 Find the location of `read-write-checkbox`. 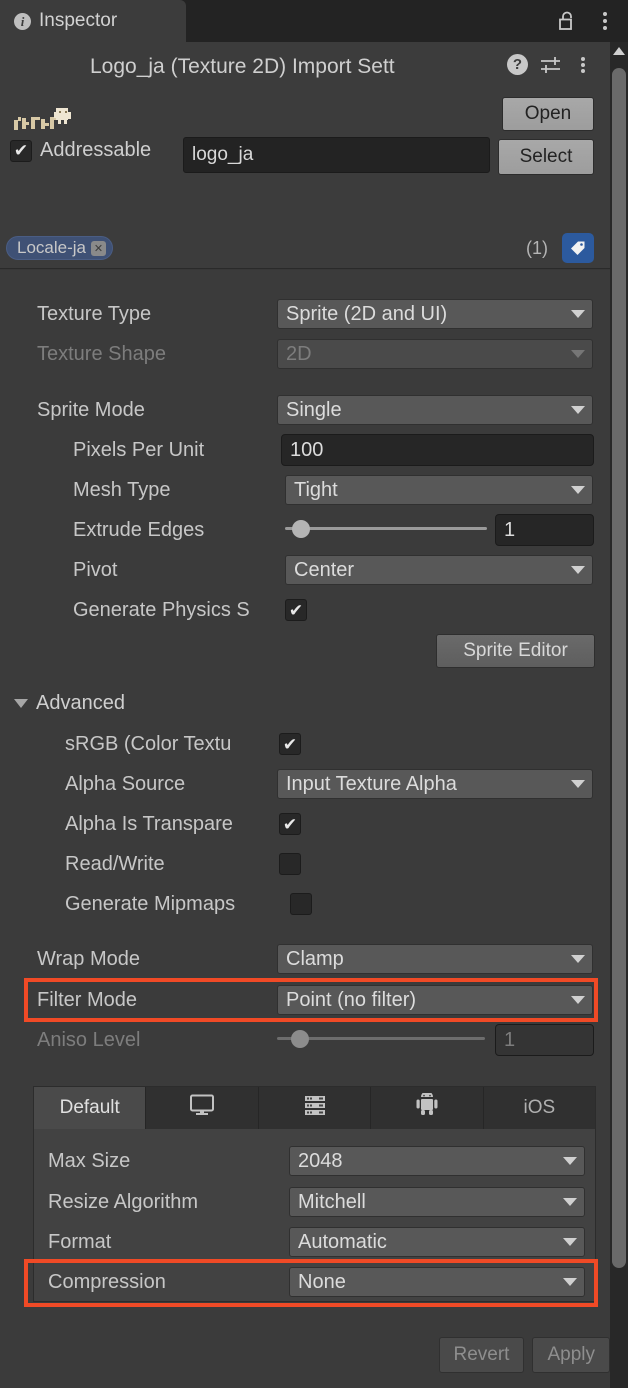

read-write-checkbox is located at coordinates (290, 864).